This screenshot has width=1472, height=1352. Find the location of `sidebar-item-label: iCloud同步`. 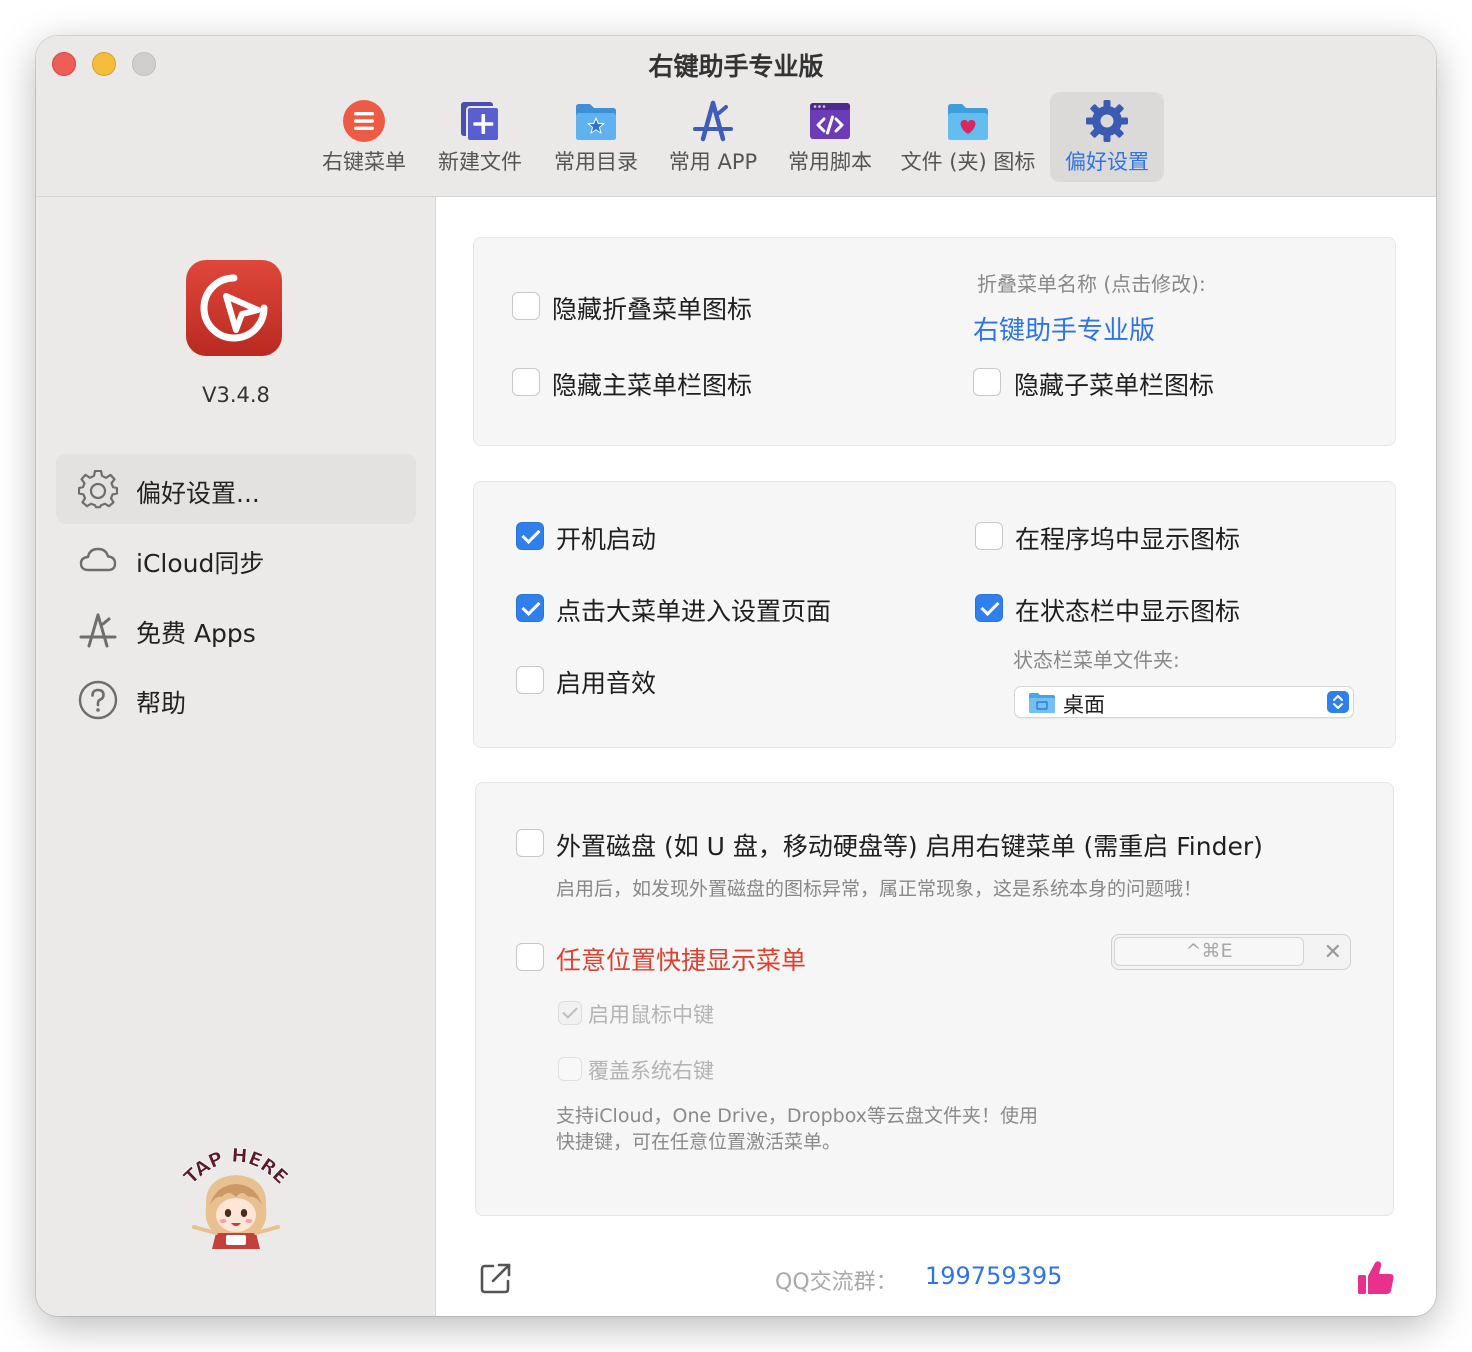

sidebar-item-label: iCloud同步 is located at coordinates (200, 563).